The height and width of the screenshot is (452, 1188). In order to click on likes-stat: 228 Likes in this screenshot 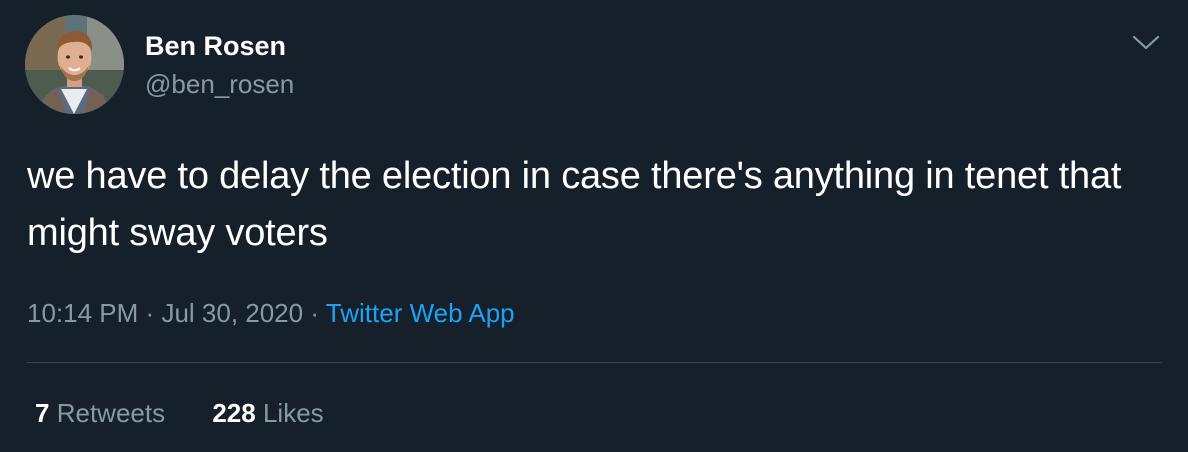, I will do `click(267, 413)`.